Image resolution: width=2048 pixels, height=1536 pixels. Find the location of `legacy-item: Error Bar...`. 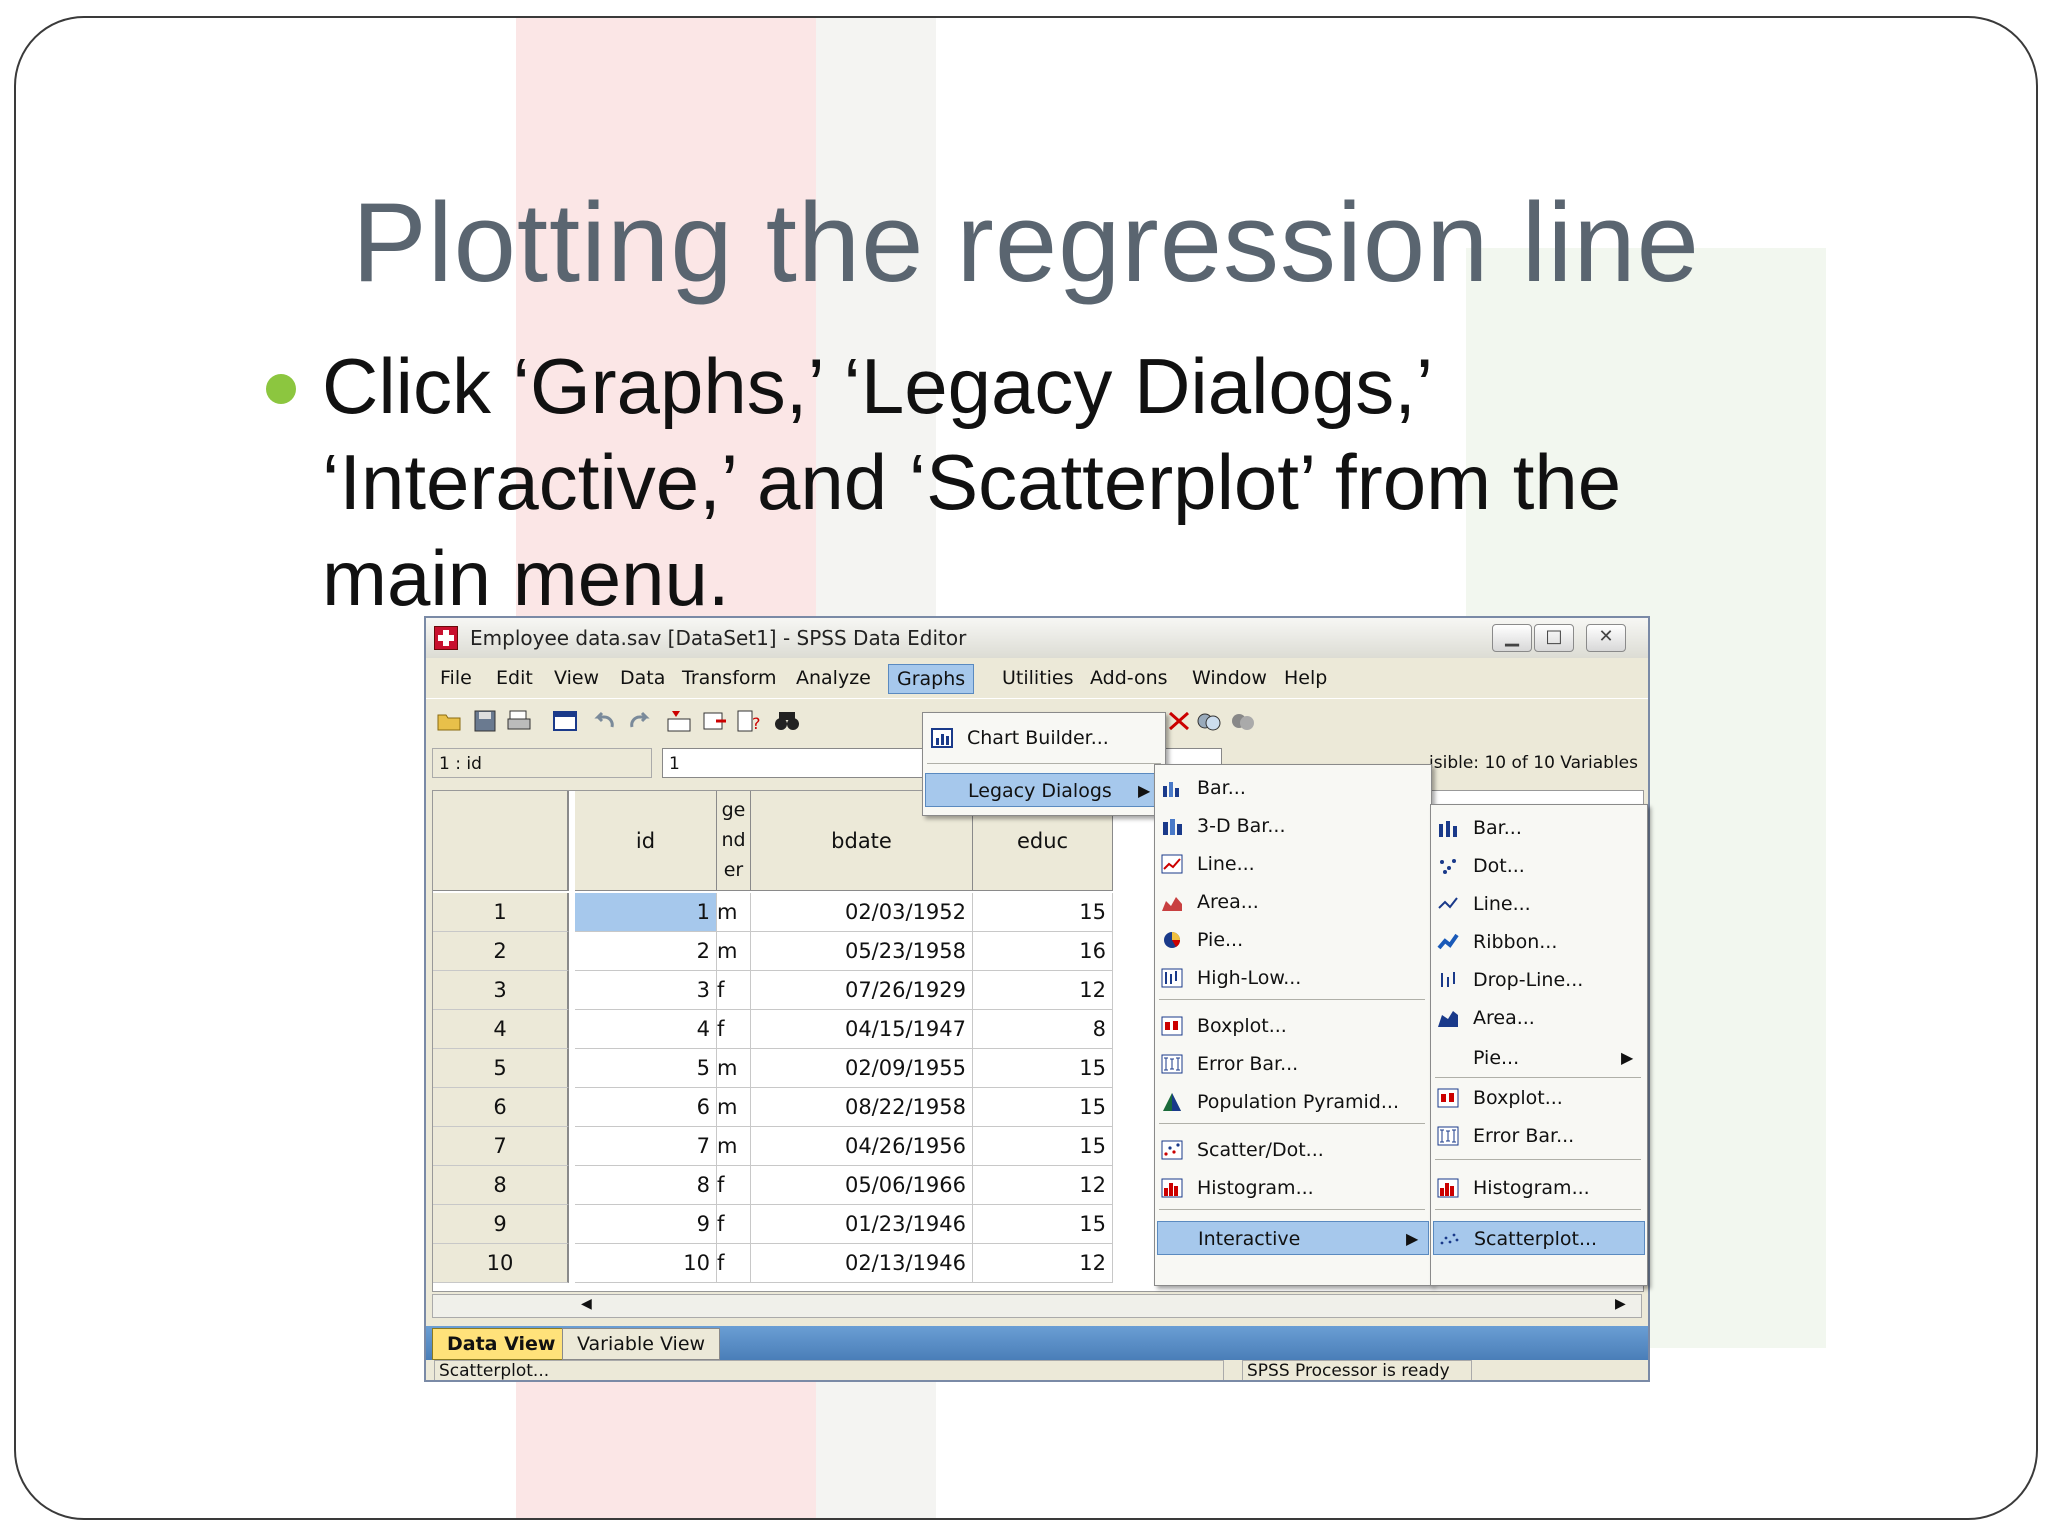

legacy-item: Error Bar... is located at coordinates (1293, 1064).